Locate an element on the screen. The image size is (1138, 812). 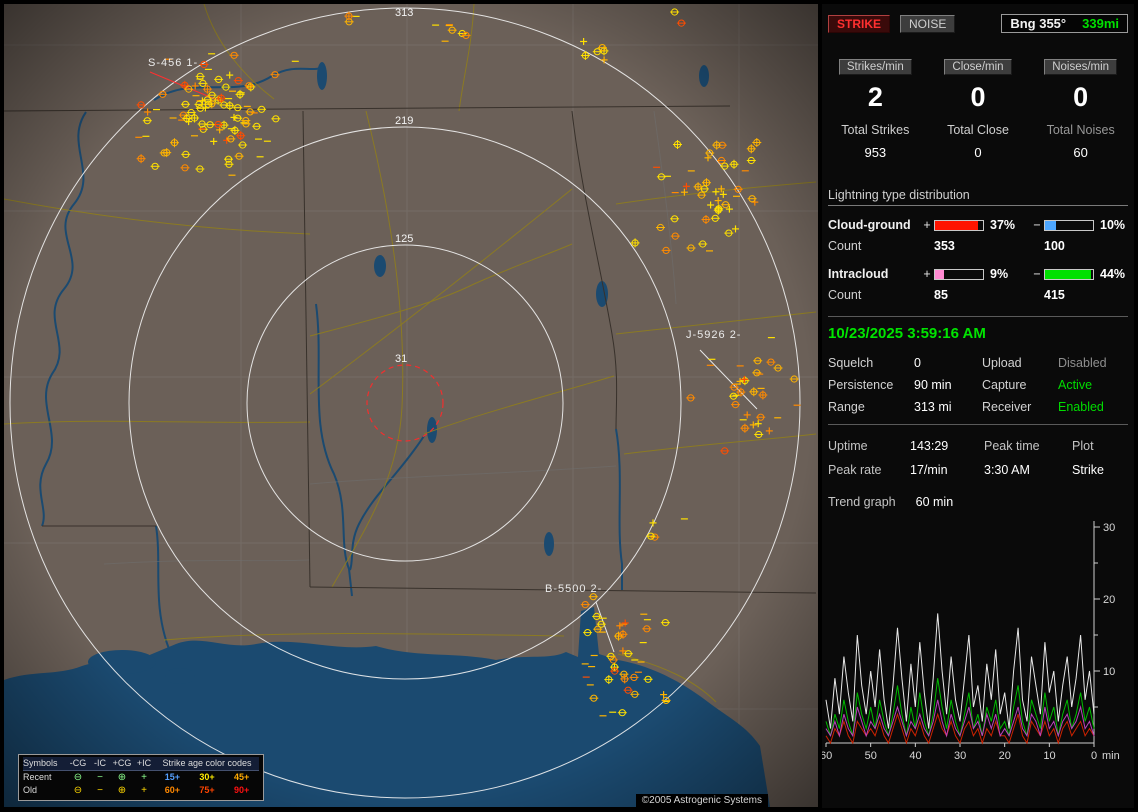
capture-status: Active is located at coordinates (1075, 385).